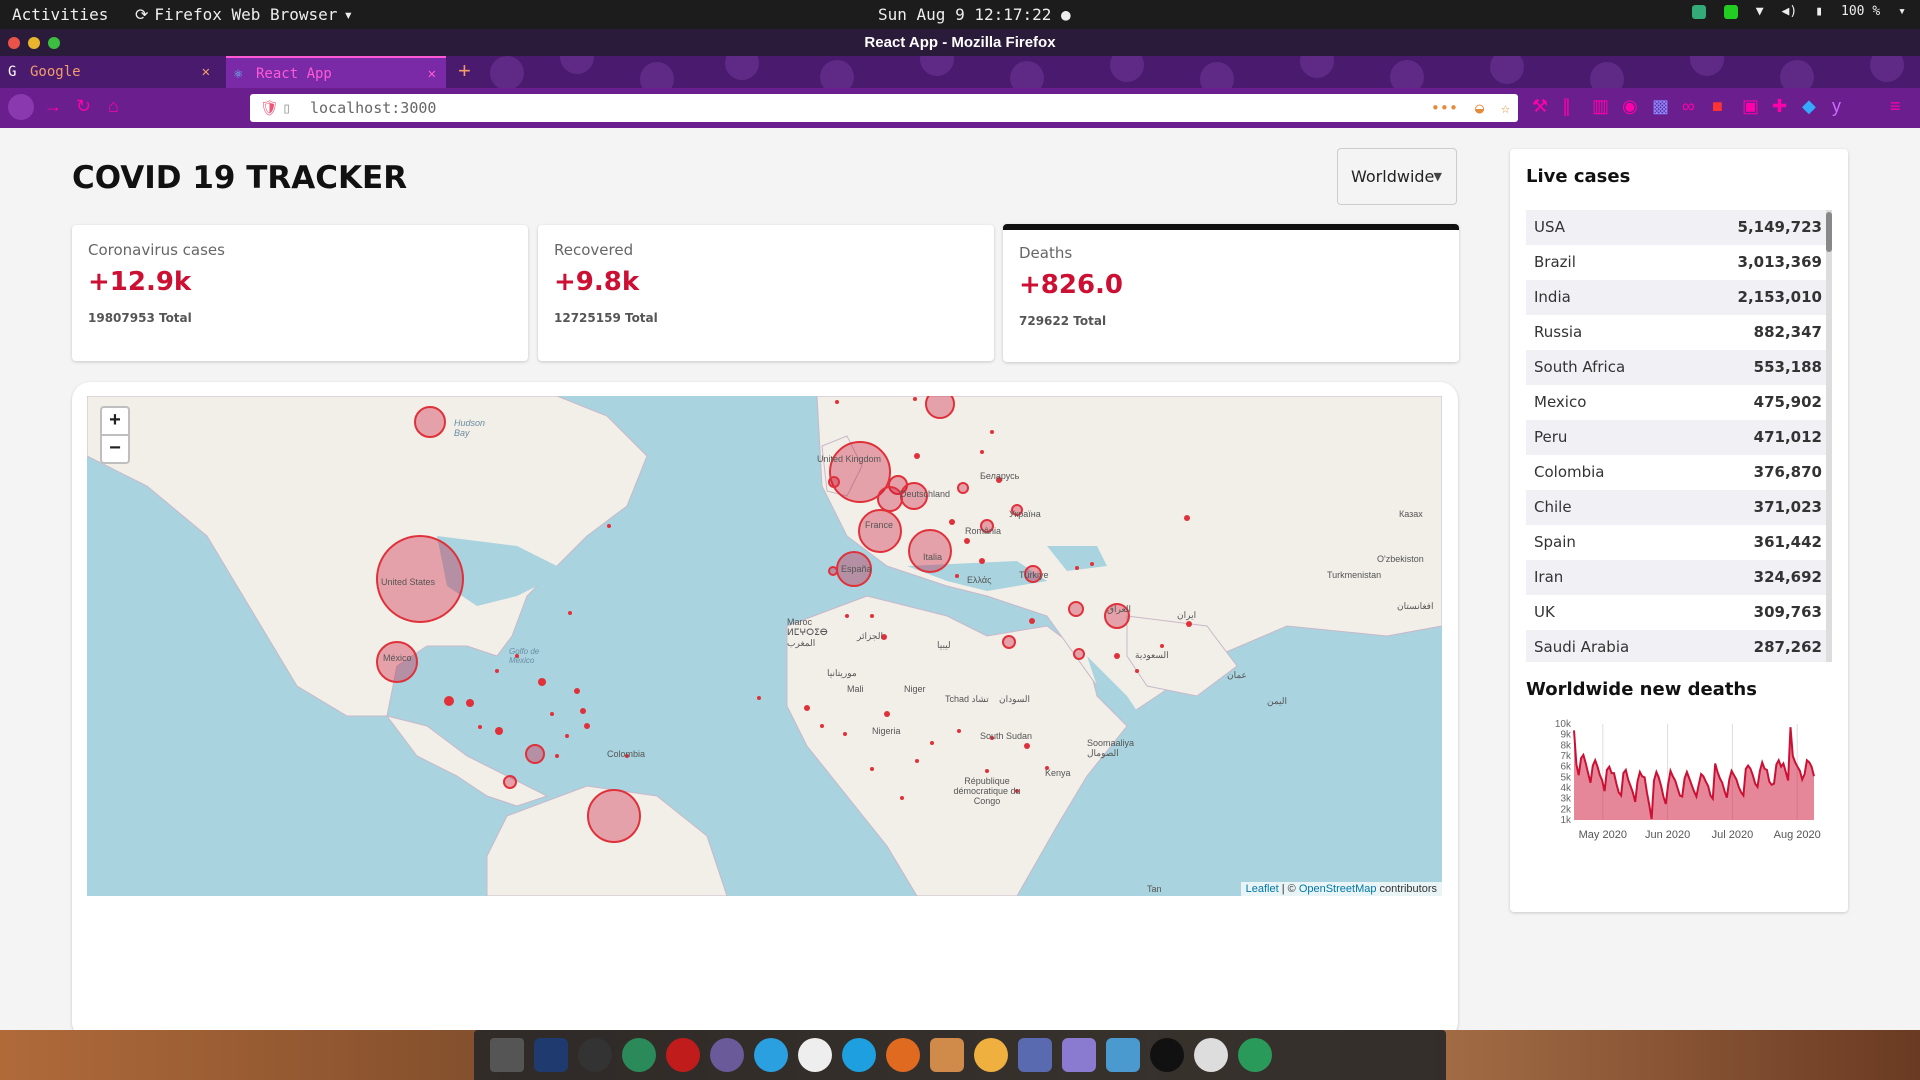  What do you see at coordinates (1582, 647) in the screenshot?
I see `country-name: Saudi Arabia` at bounding box center [1582, 647].